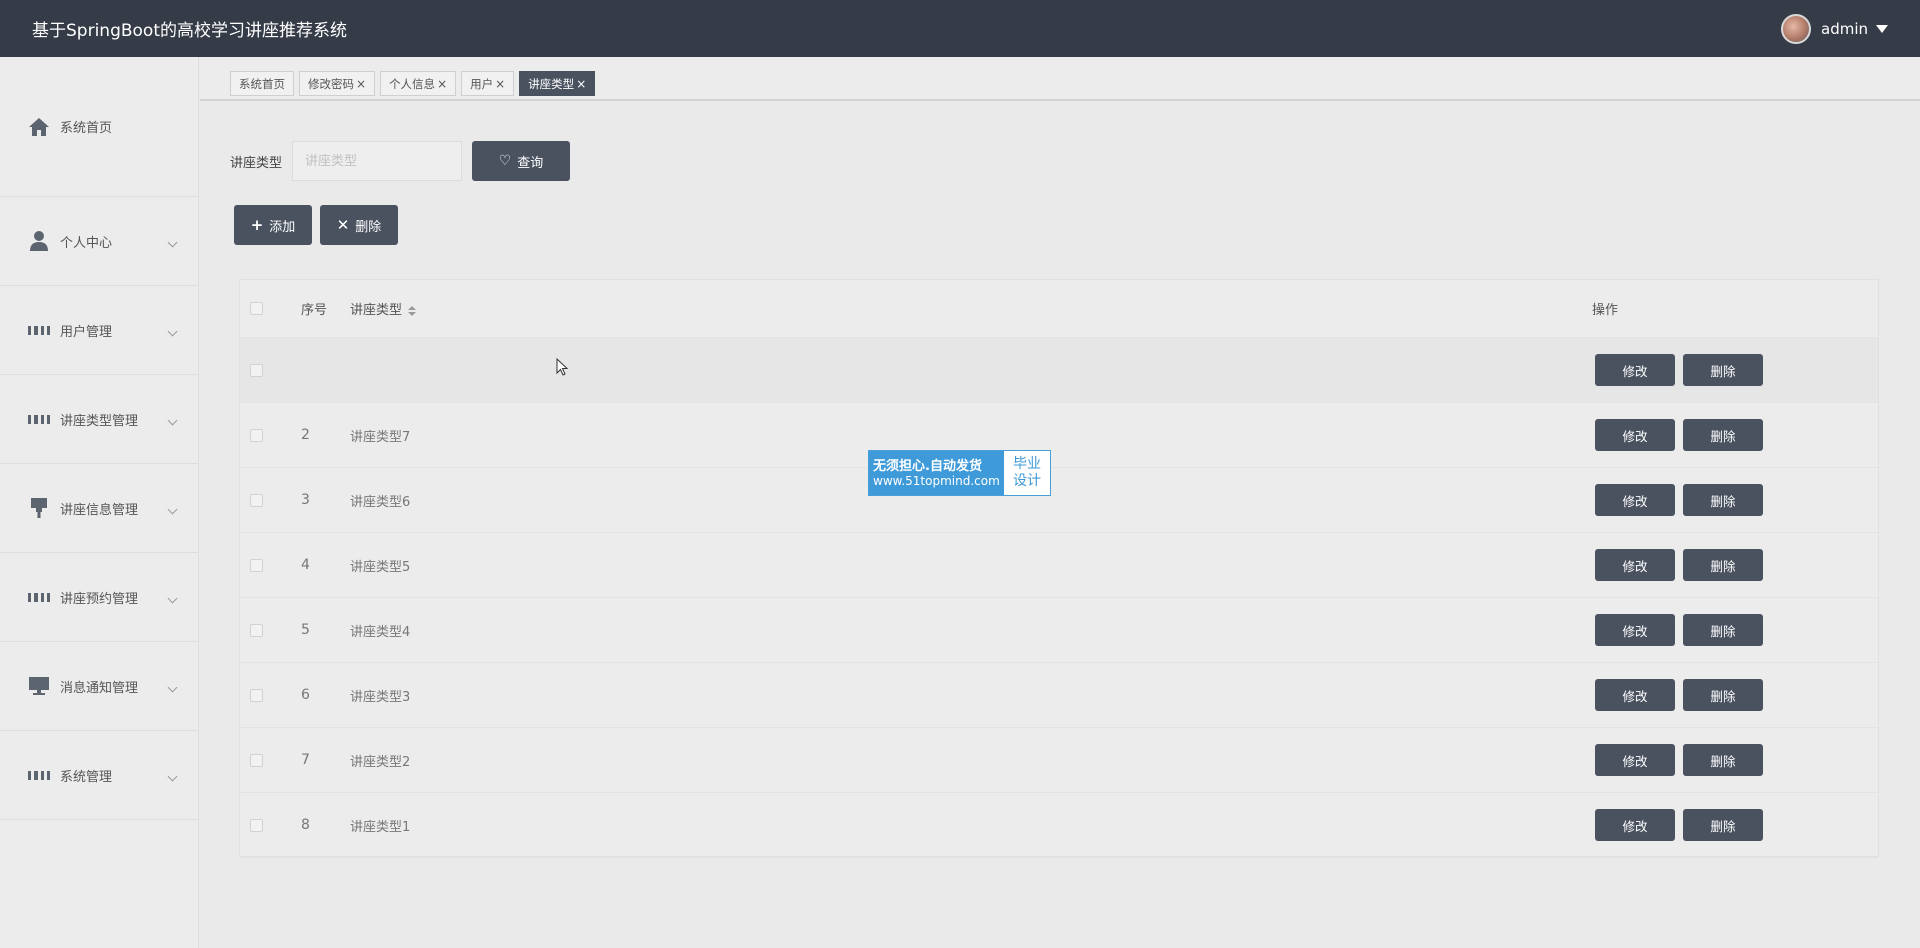  I want to click on table-row: 修改 删除, so click(1059, 370).